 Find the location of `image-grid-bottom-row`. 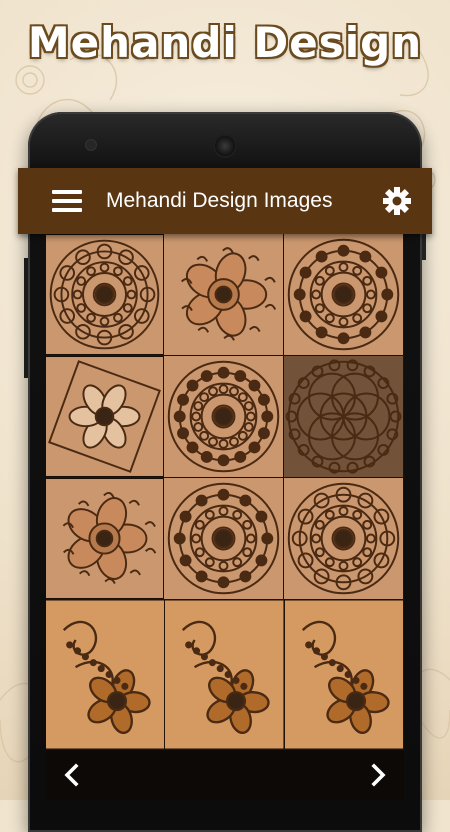

image-grid-bottom-row is located at coordinates (225, 675).